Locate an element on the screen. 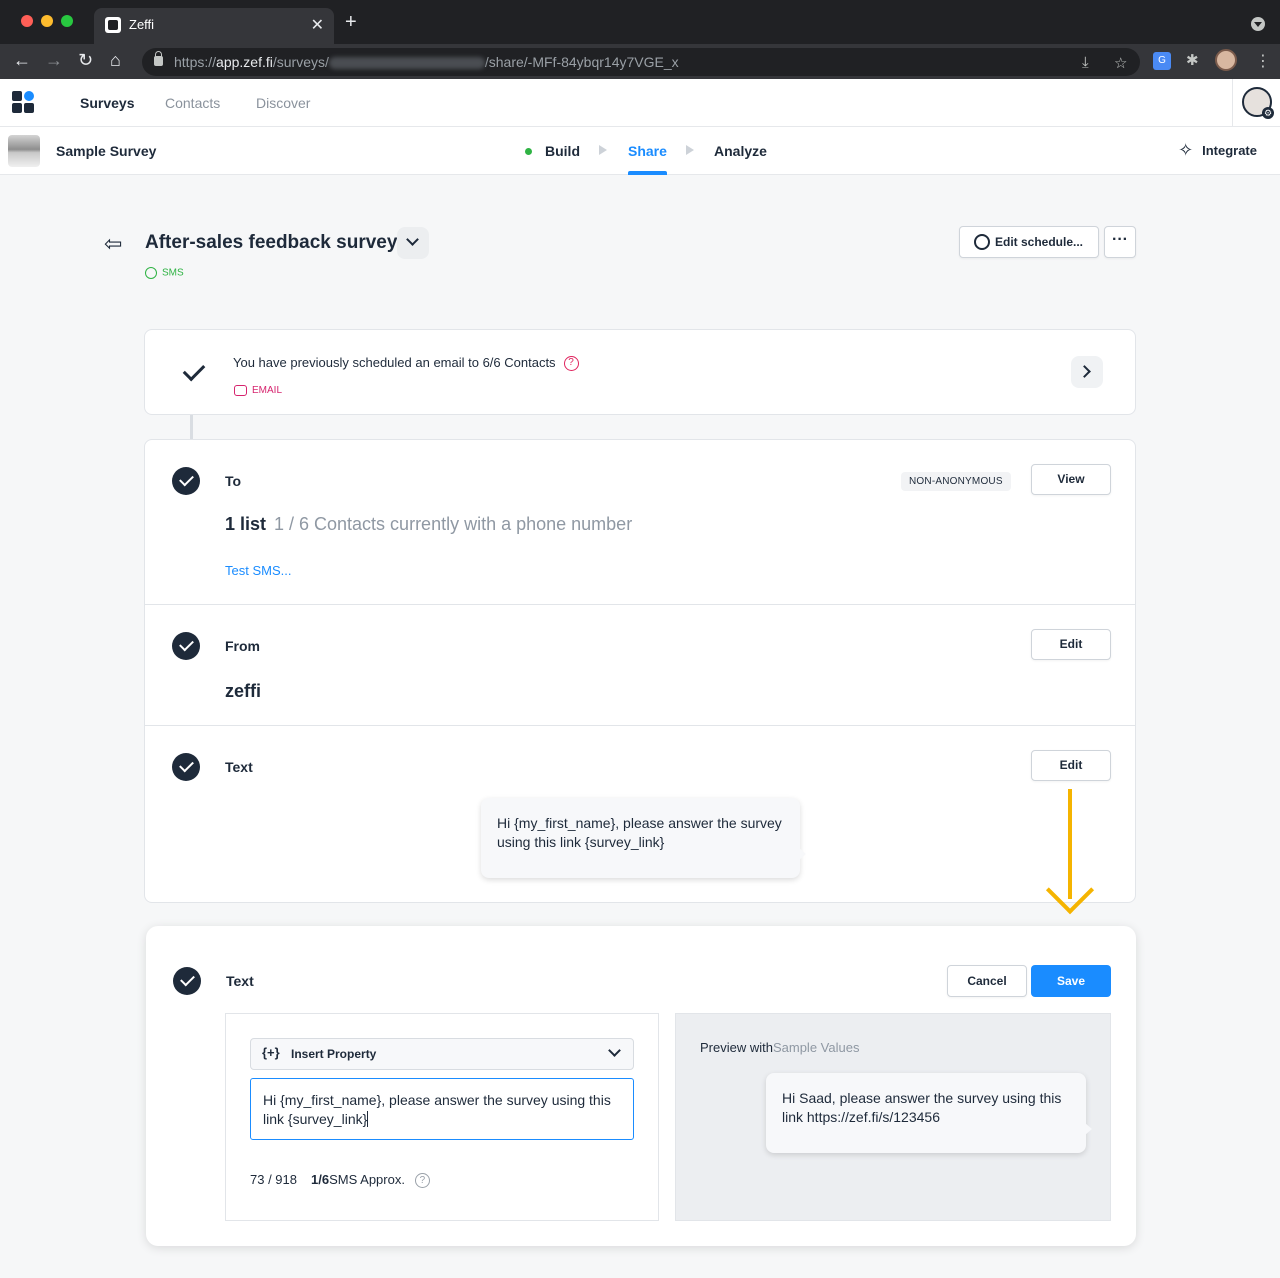  preview-title: Preview withSample Values is located at coordinates (780, 1047).